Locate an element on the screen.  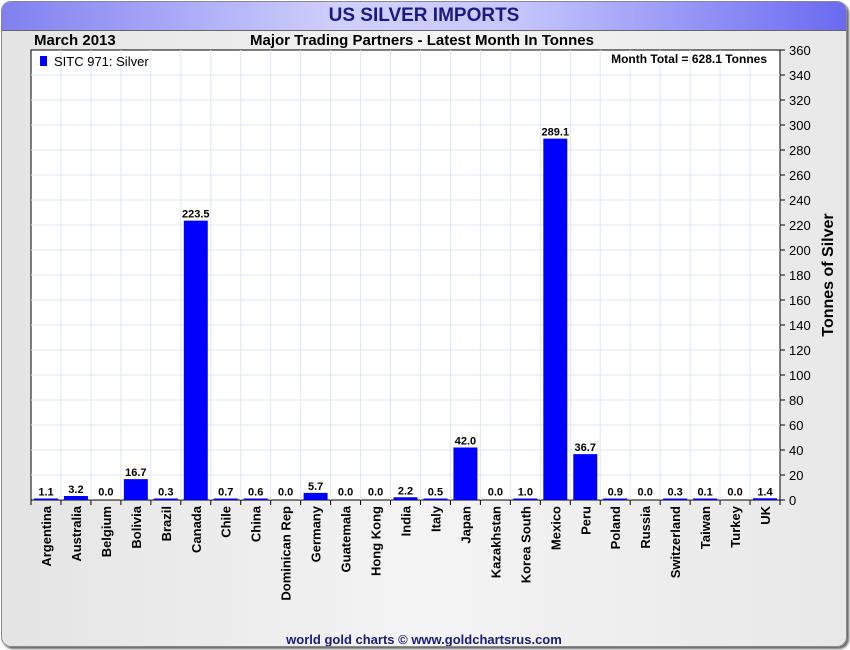
x-tick-label: Turkey is located at coordinates (735, 526).